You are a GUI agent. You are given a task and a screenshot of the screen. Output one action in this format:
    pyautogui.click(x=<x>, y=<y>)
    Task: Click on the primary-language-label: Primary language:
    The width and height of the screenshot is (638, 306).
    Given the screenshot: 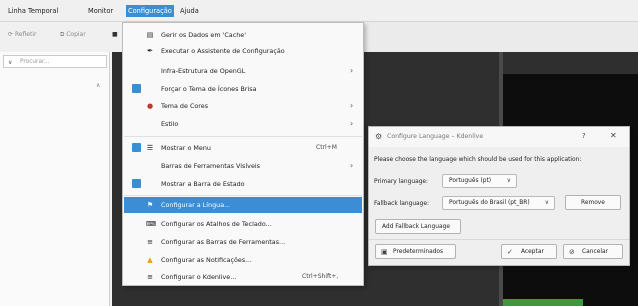 What is the action you would take?
    pyautogui.click(x=401, y=182)
    